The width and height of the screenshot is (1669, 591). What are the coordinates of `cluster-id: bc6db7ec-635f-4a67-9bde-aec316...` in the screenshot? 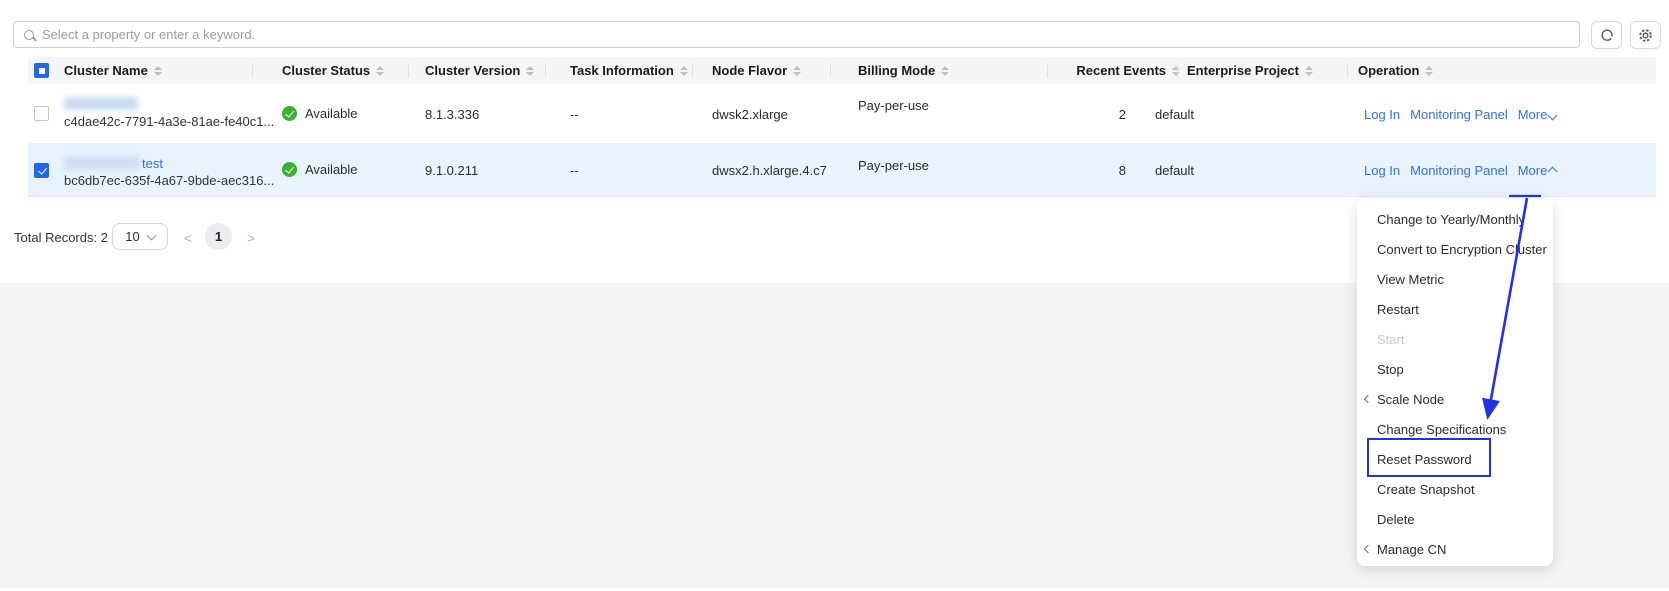 It's located at (169, 180).